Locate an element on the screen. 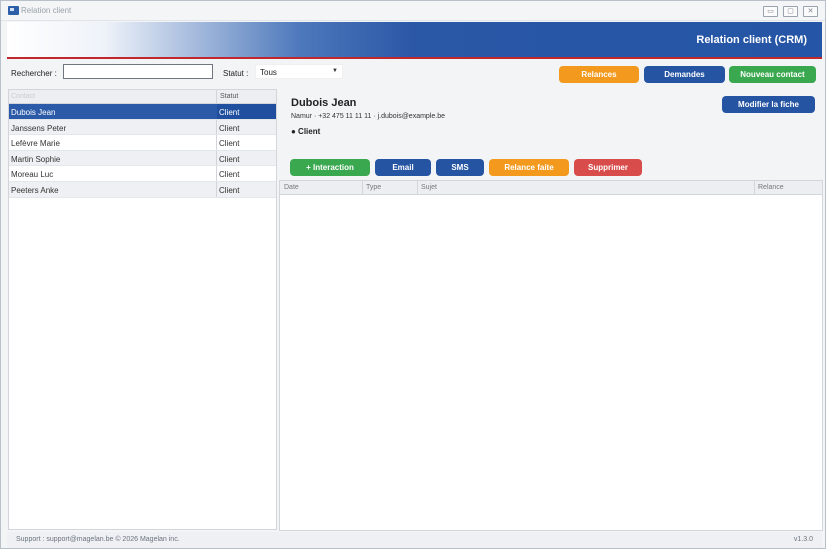  interactions-table-header: Date Type Sujet Relance is located at coordinates (551, 188).